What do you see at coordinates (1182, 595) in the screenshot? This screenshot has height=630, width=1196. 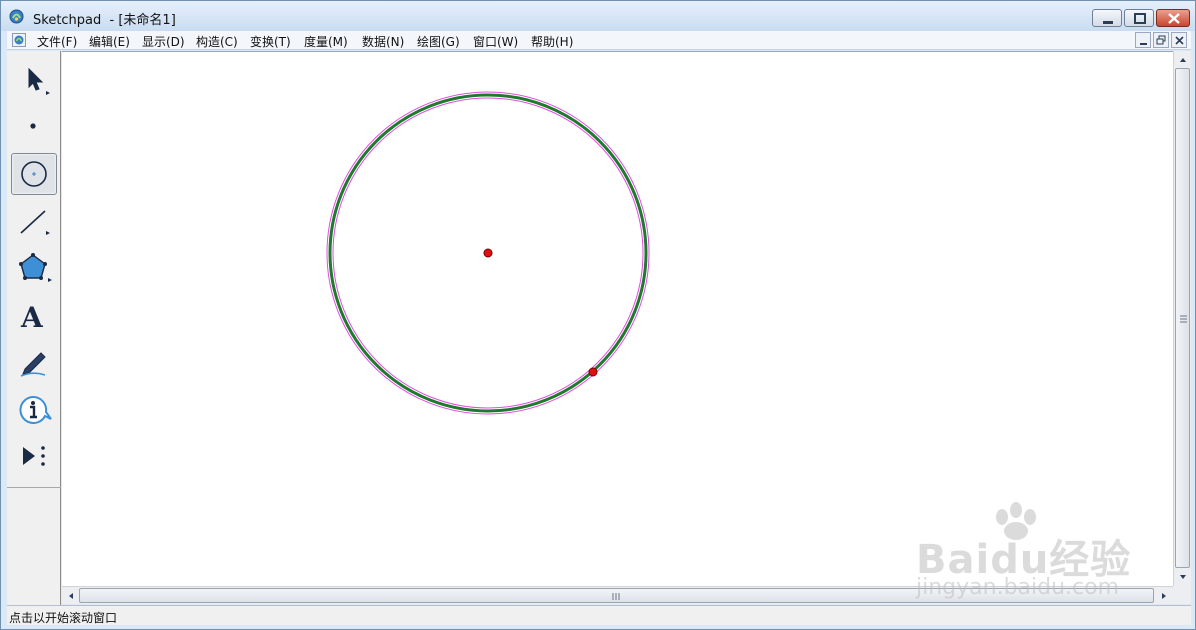 I see `scrollbar-corner` at bounding box center [1182, 595].